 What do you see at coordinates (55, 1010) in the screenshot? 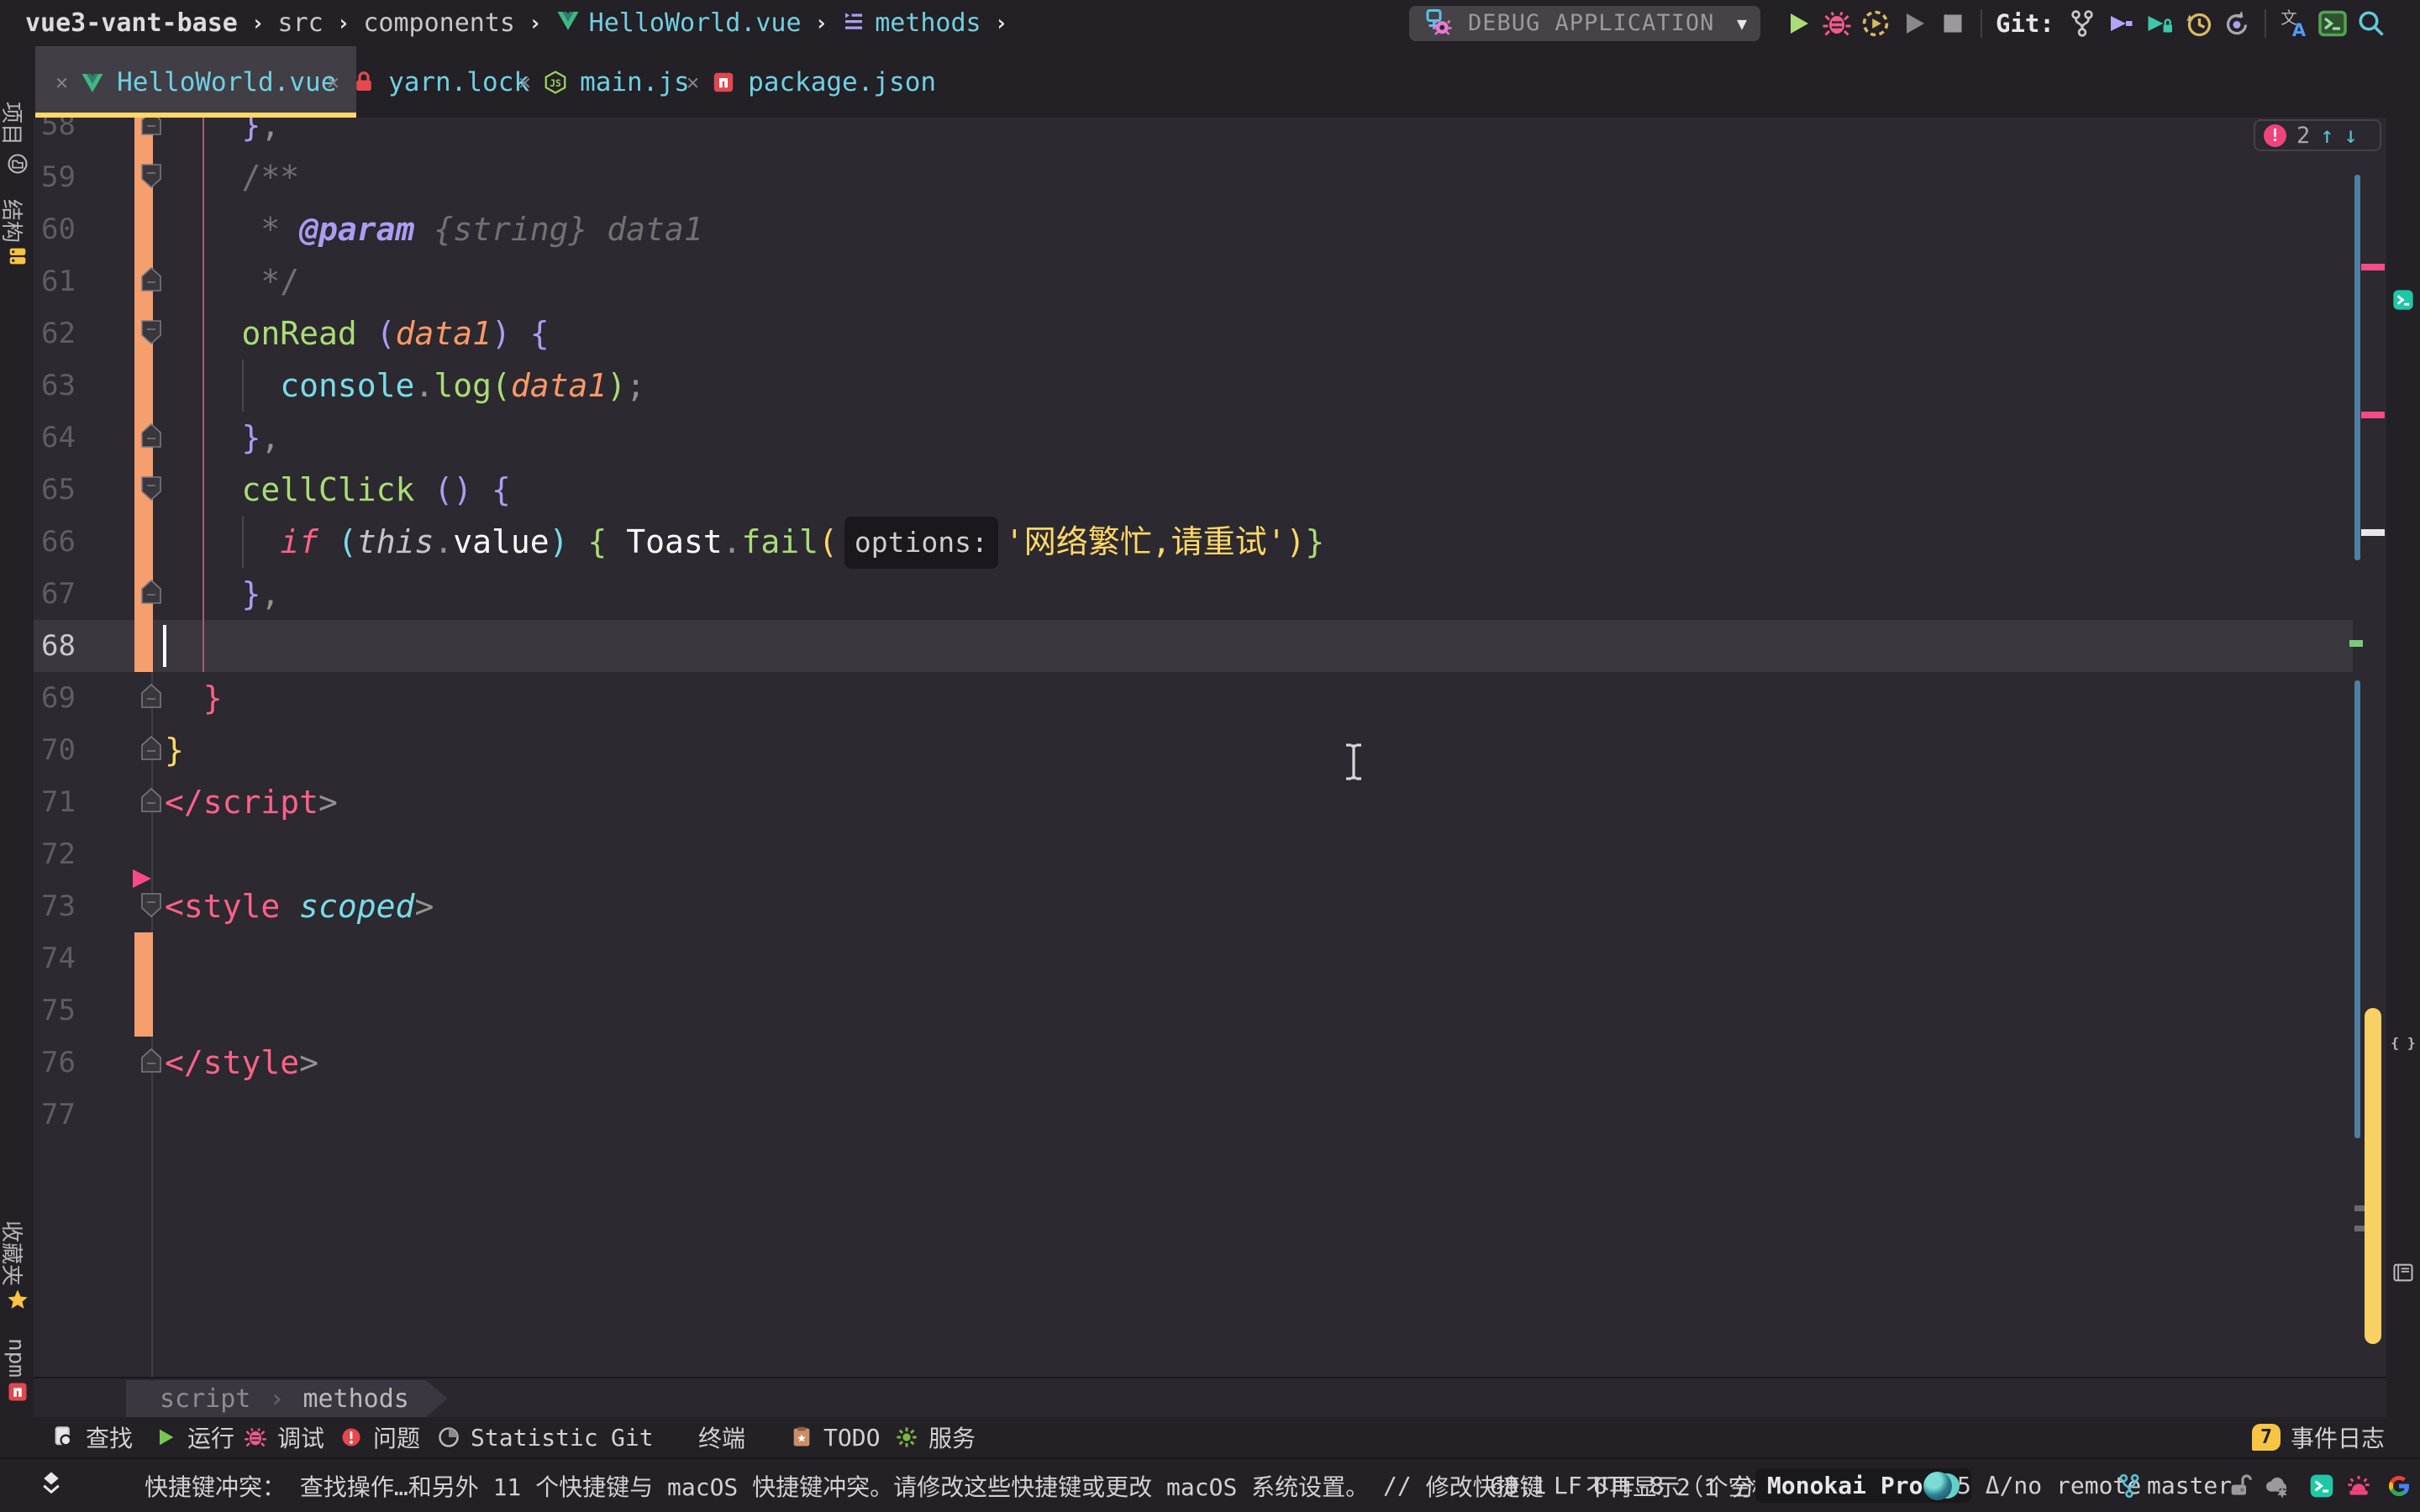
I see `line-number-75: 75` at bounding box center [55, 1010].